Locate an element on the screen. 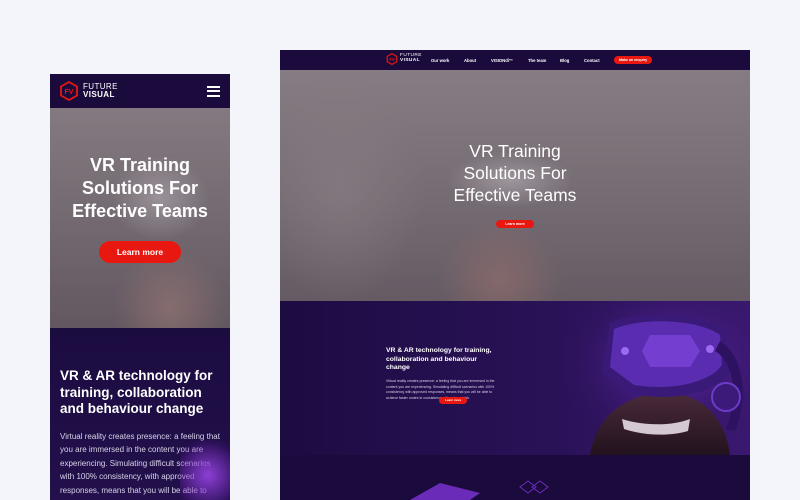 The height and width of the screenshot is (500, 800). nav-item-the-team: The team is located at coordinates (544, 60).